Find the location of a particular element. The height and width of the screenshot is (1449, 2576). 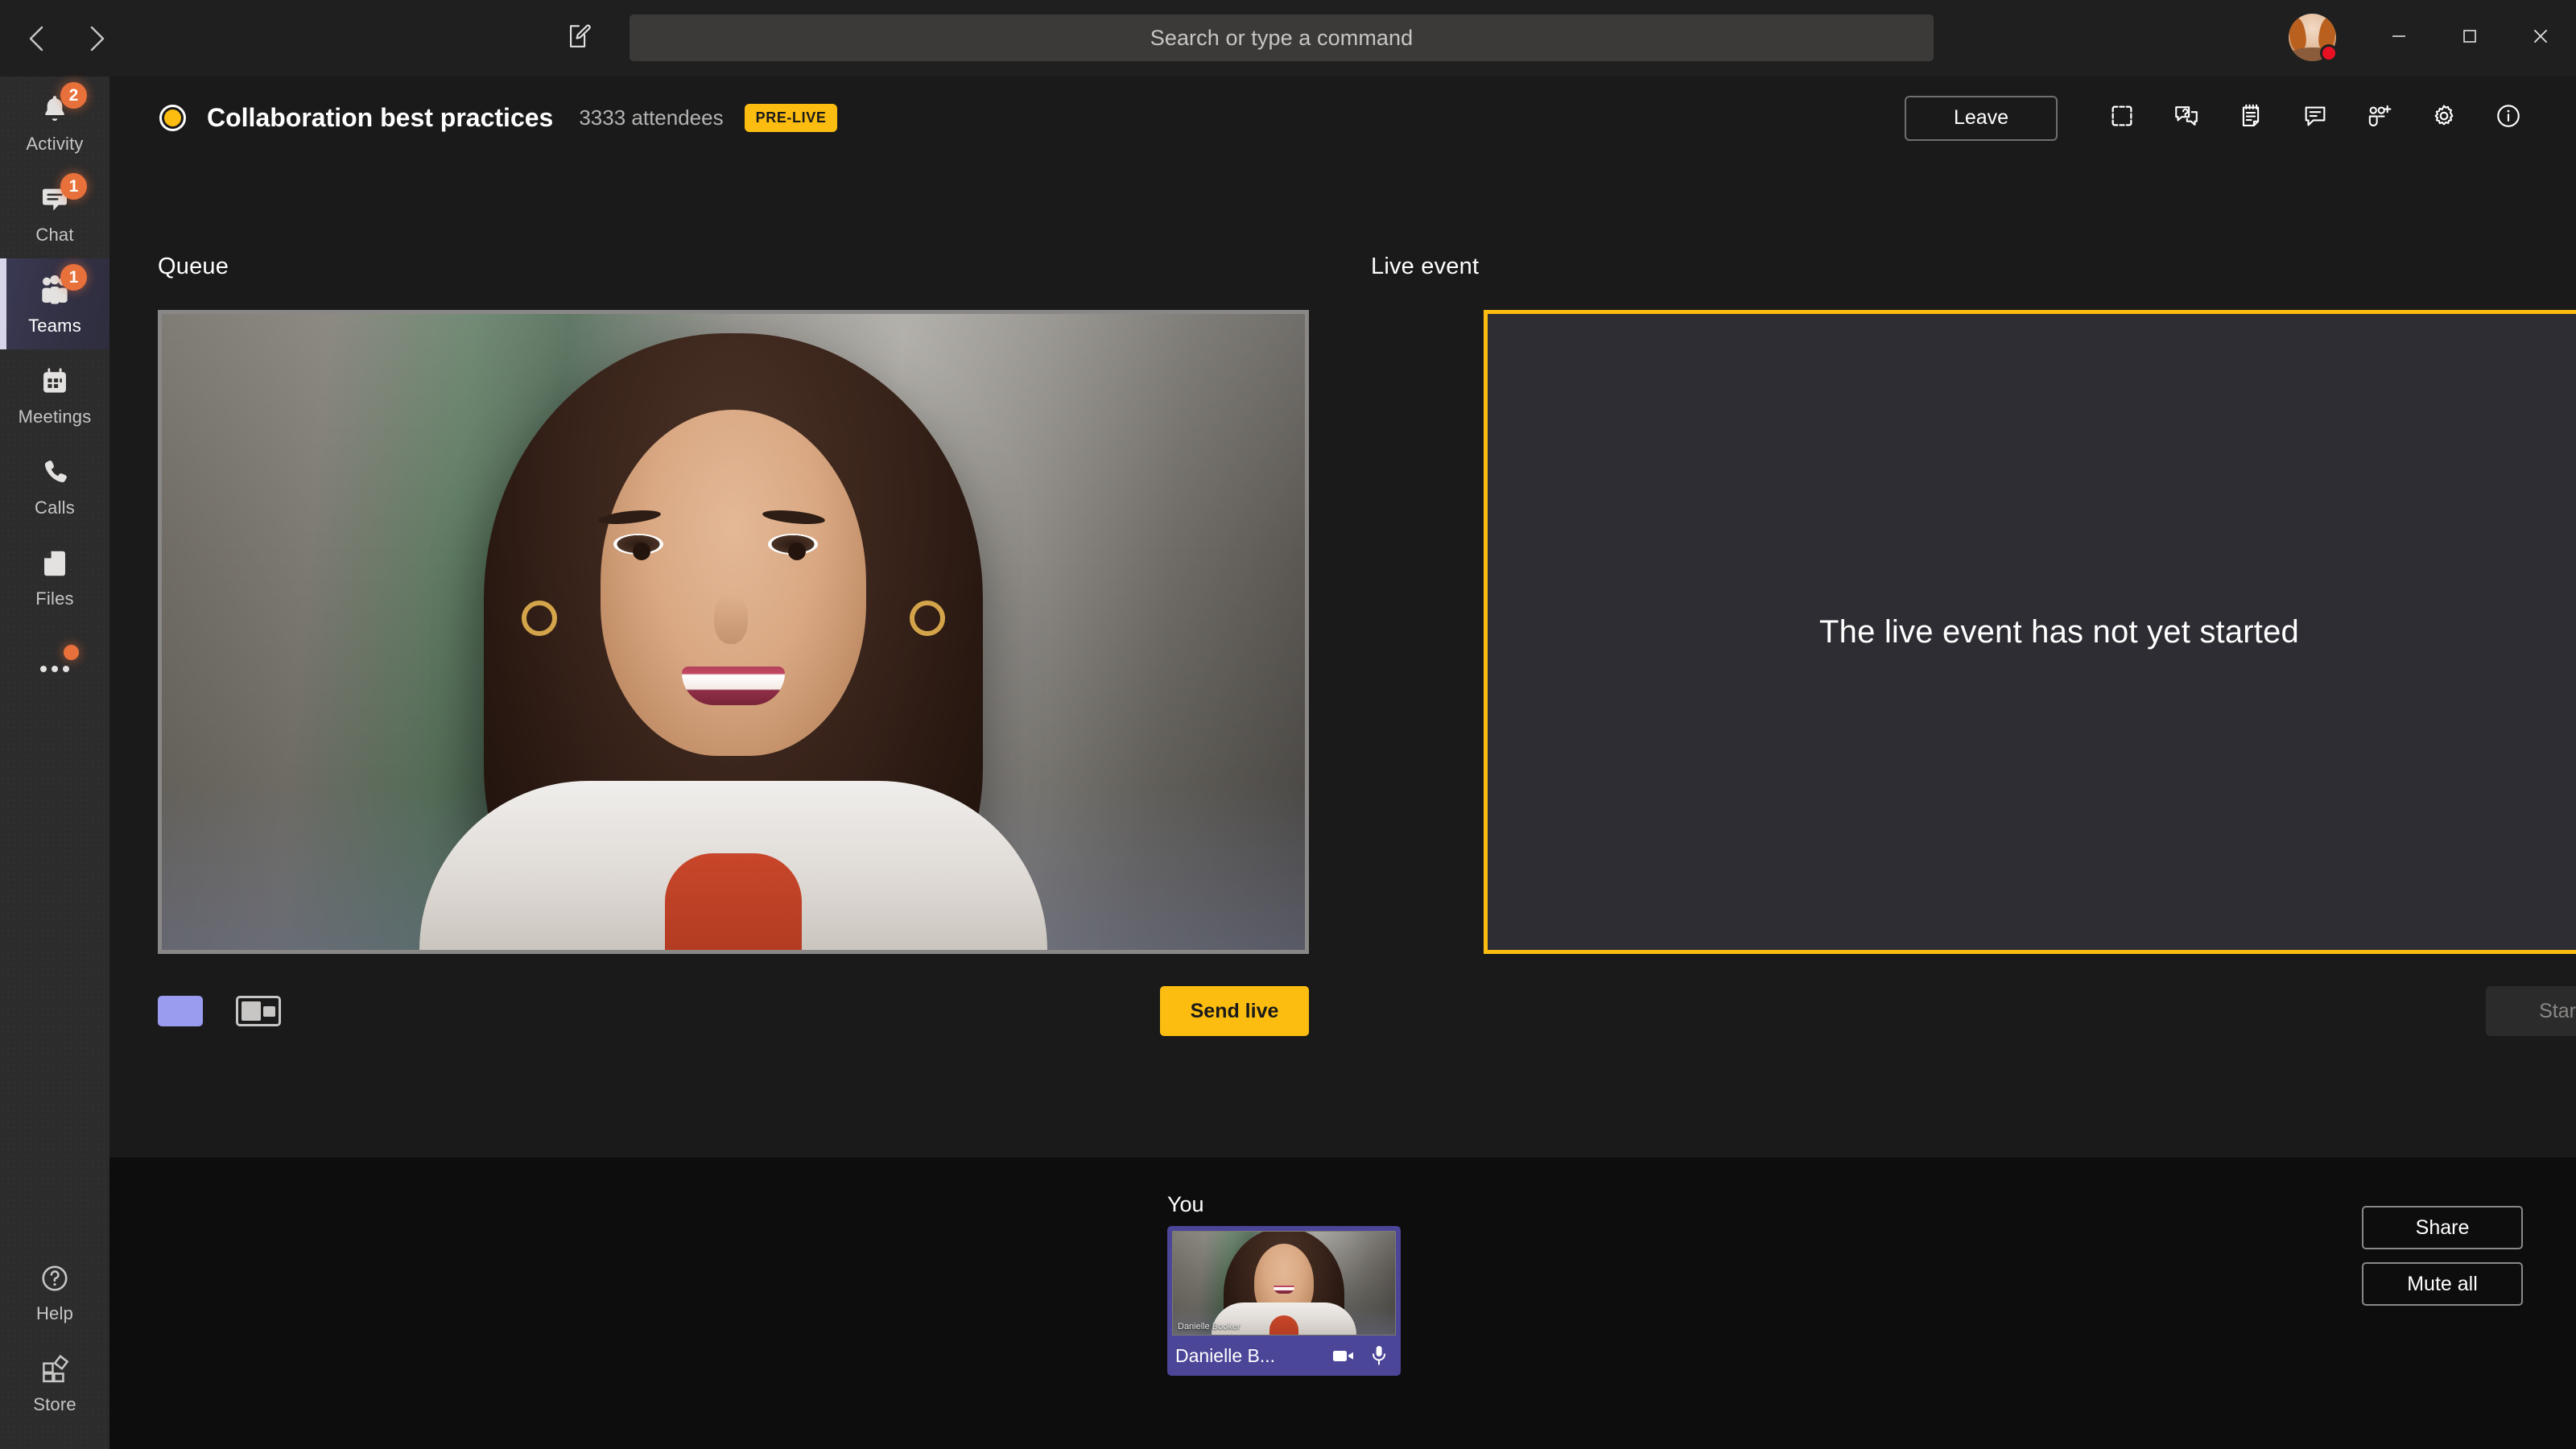

send-live-button: Send live is located at coordinates (1234, 1011).